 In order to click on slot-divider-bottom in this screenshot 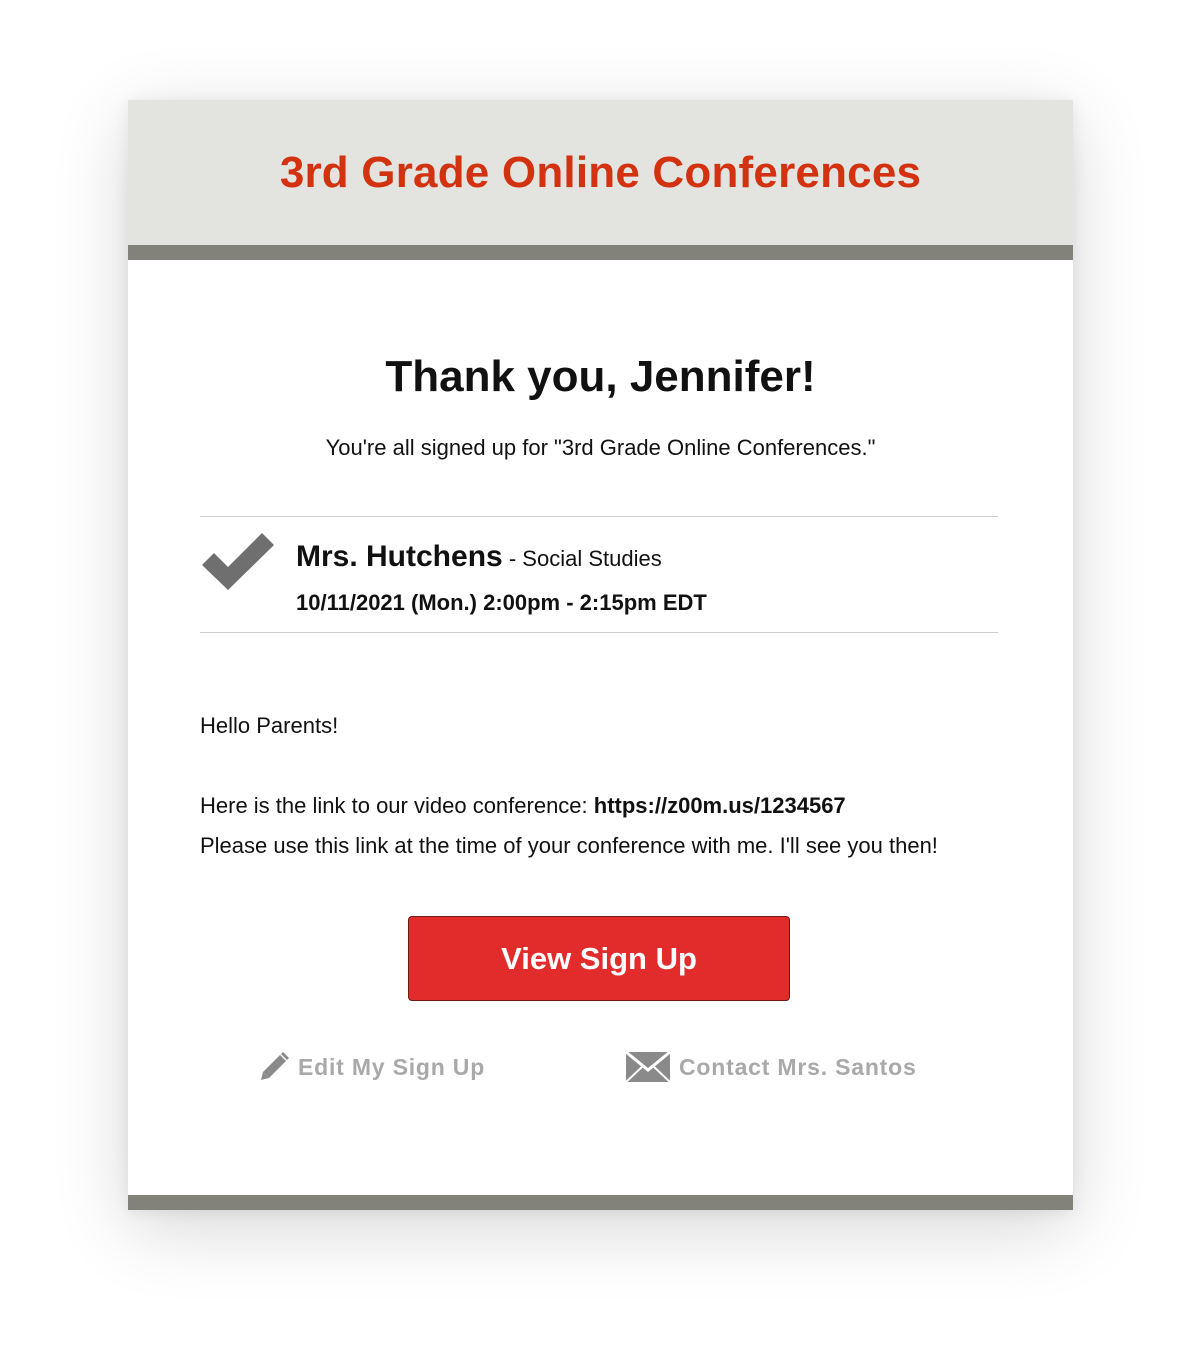, I will do `click(599, 632)`.